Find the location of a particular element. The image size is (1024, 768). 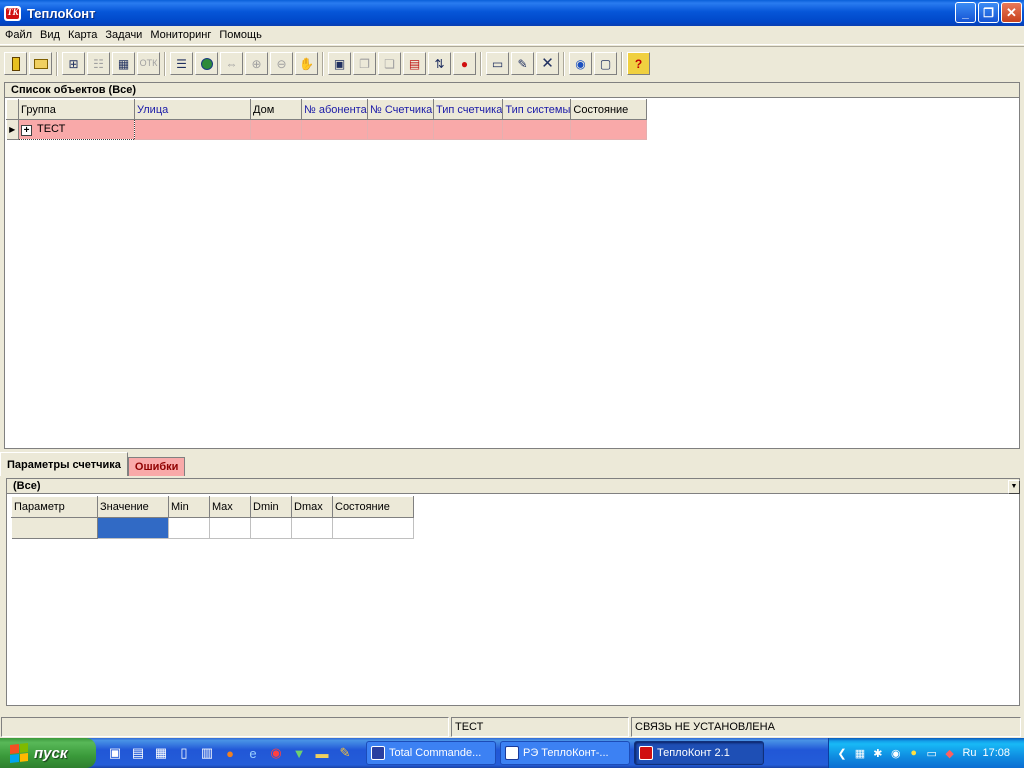

otk-icon: ОТК is located at coordinates (148, 63).